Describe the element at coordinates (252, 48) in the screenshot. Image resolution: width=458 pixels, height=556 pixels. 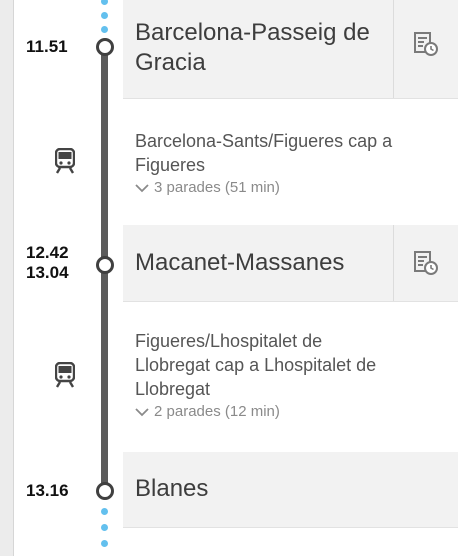
I see `stop-name: Barcelona-Passeig de Gracia` at that location.